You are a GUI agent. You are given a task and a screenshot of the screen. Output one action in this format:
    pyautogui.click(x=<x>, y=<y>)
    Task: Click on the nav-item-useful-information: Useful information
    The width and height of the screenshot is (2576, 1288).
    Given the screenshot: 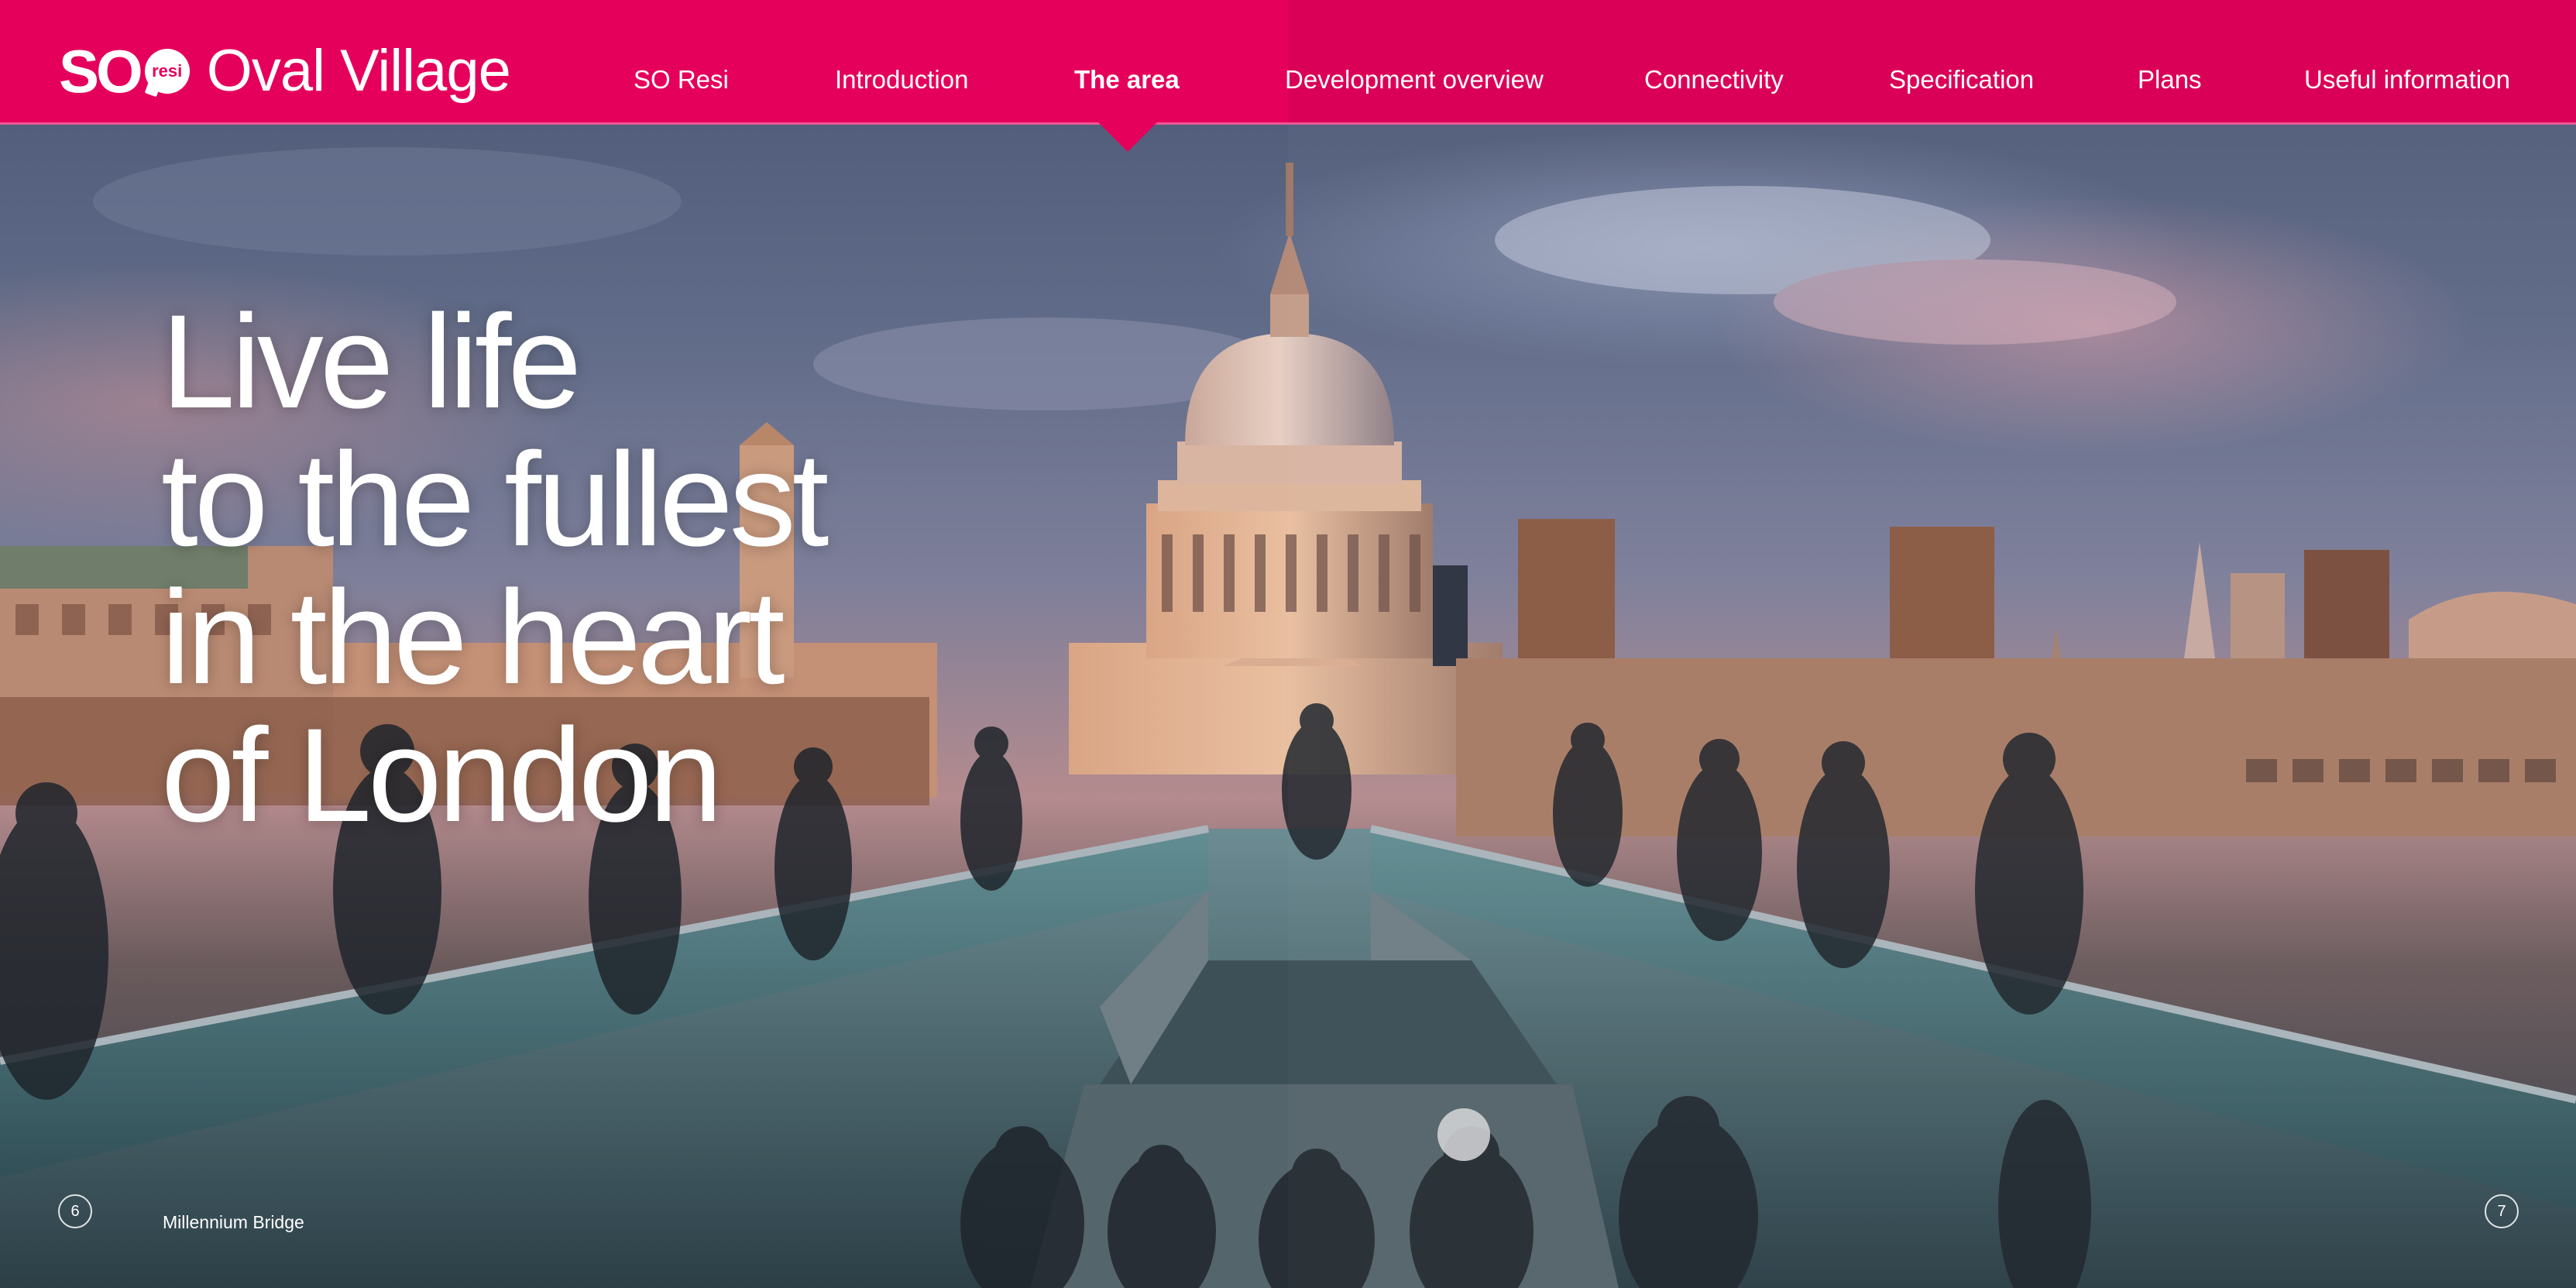 What is the action you would take?
    pyautogui.click(x=2407, y=79)
    